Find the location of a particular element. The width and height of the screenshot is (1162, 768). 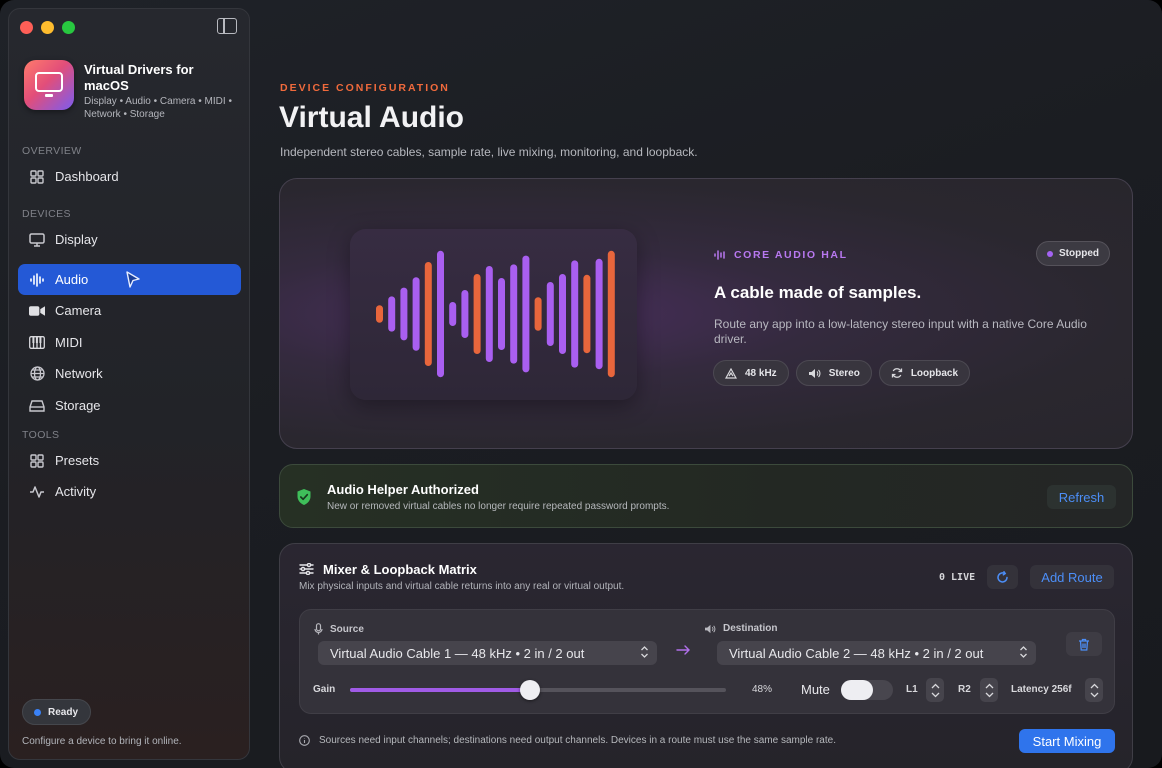

chip-sample-rate: 48 kHz is located at coordinates (751, 373).